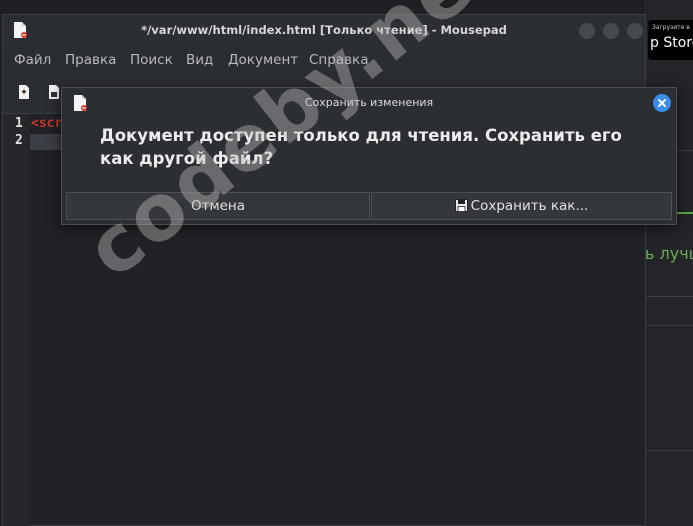 This screenshot has width=693, height=526. What do you see at coordinates (16, 320) in the screenshot?
I see `line-number-gutter: 1 2` at bounding box center [16, 320].